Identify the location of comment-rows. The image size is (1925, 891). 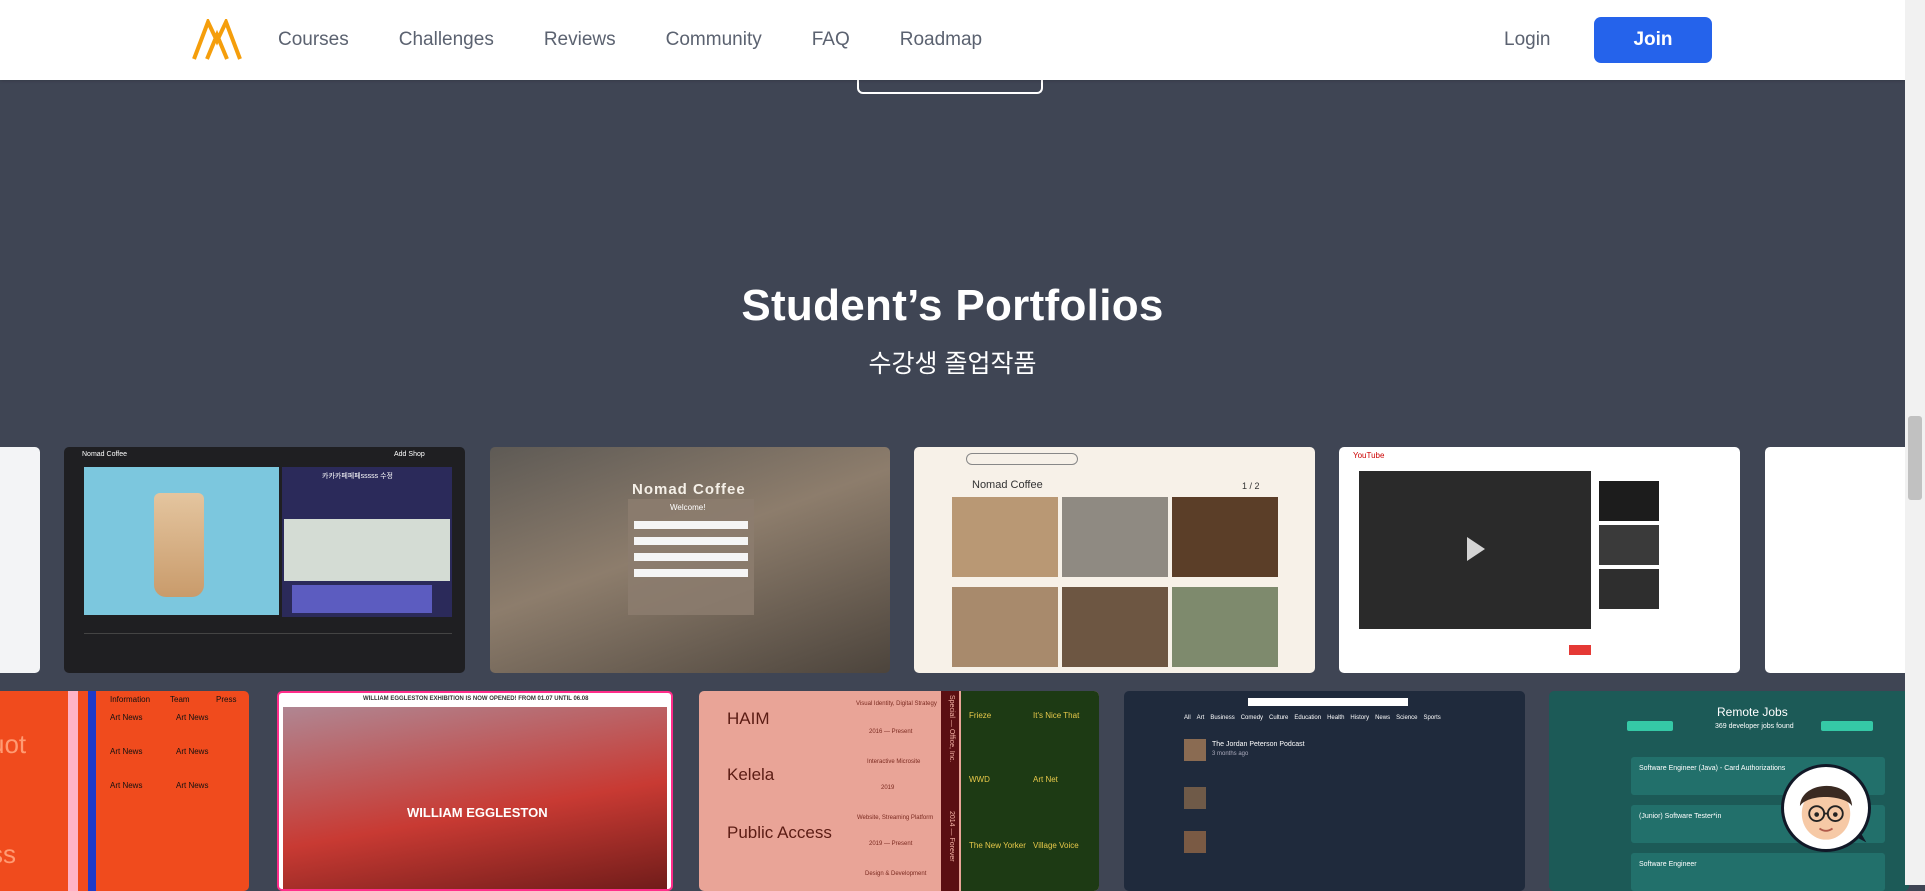
(268, 650).